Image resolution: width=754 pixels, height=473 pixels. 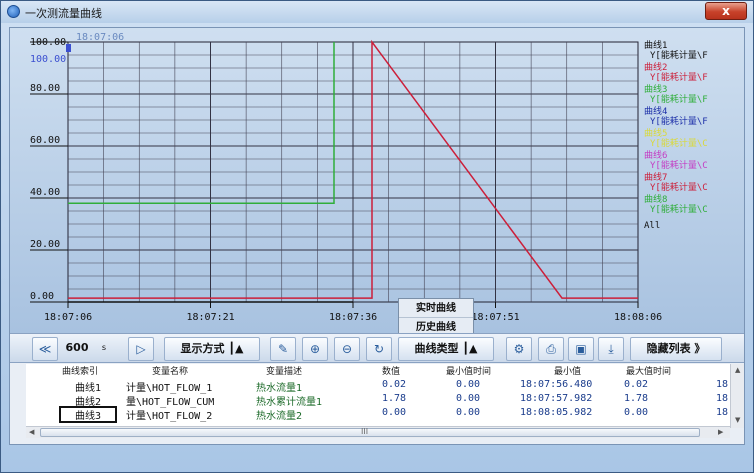 What do you see at coordinates (68, 48) in the screenshot?
I see `cursor-marker` at bounding box center [68, 48].